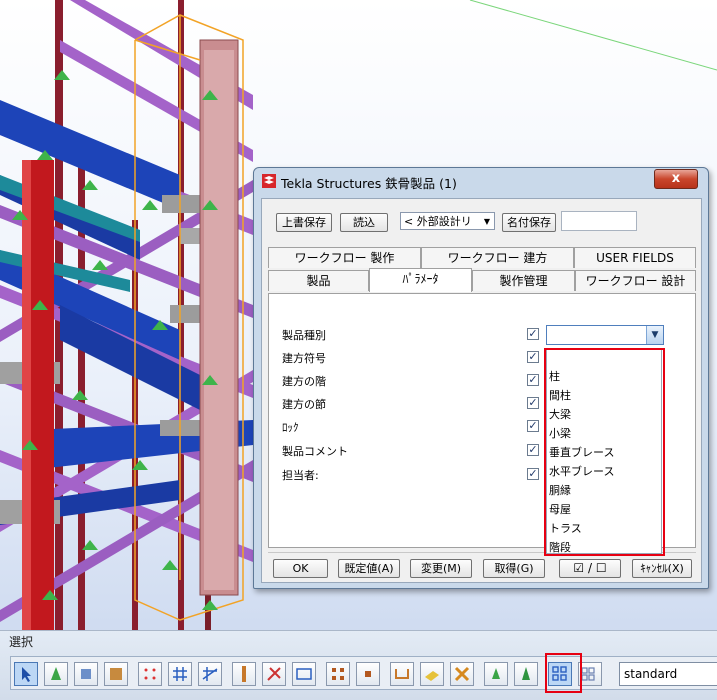 This screenshot has height=700, width=717. What do you see at coordinates (529, 222) in the screenshot?
I see `save-as-button: 名付保存` at bounding box center [529, 222].